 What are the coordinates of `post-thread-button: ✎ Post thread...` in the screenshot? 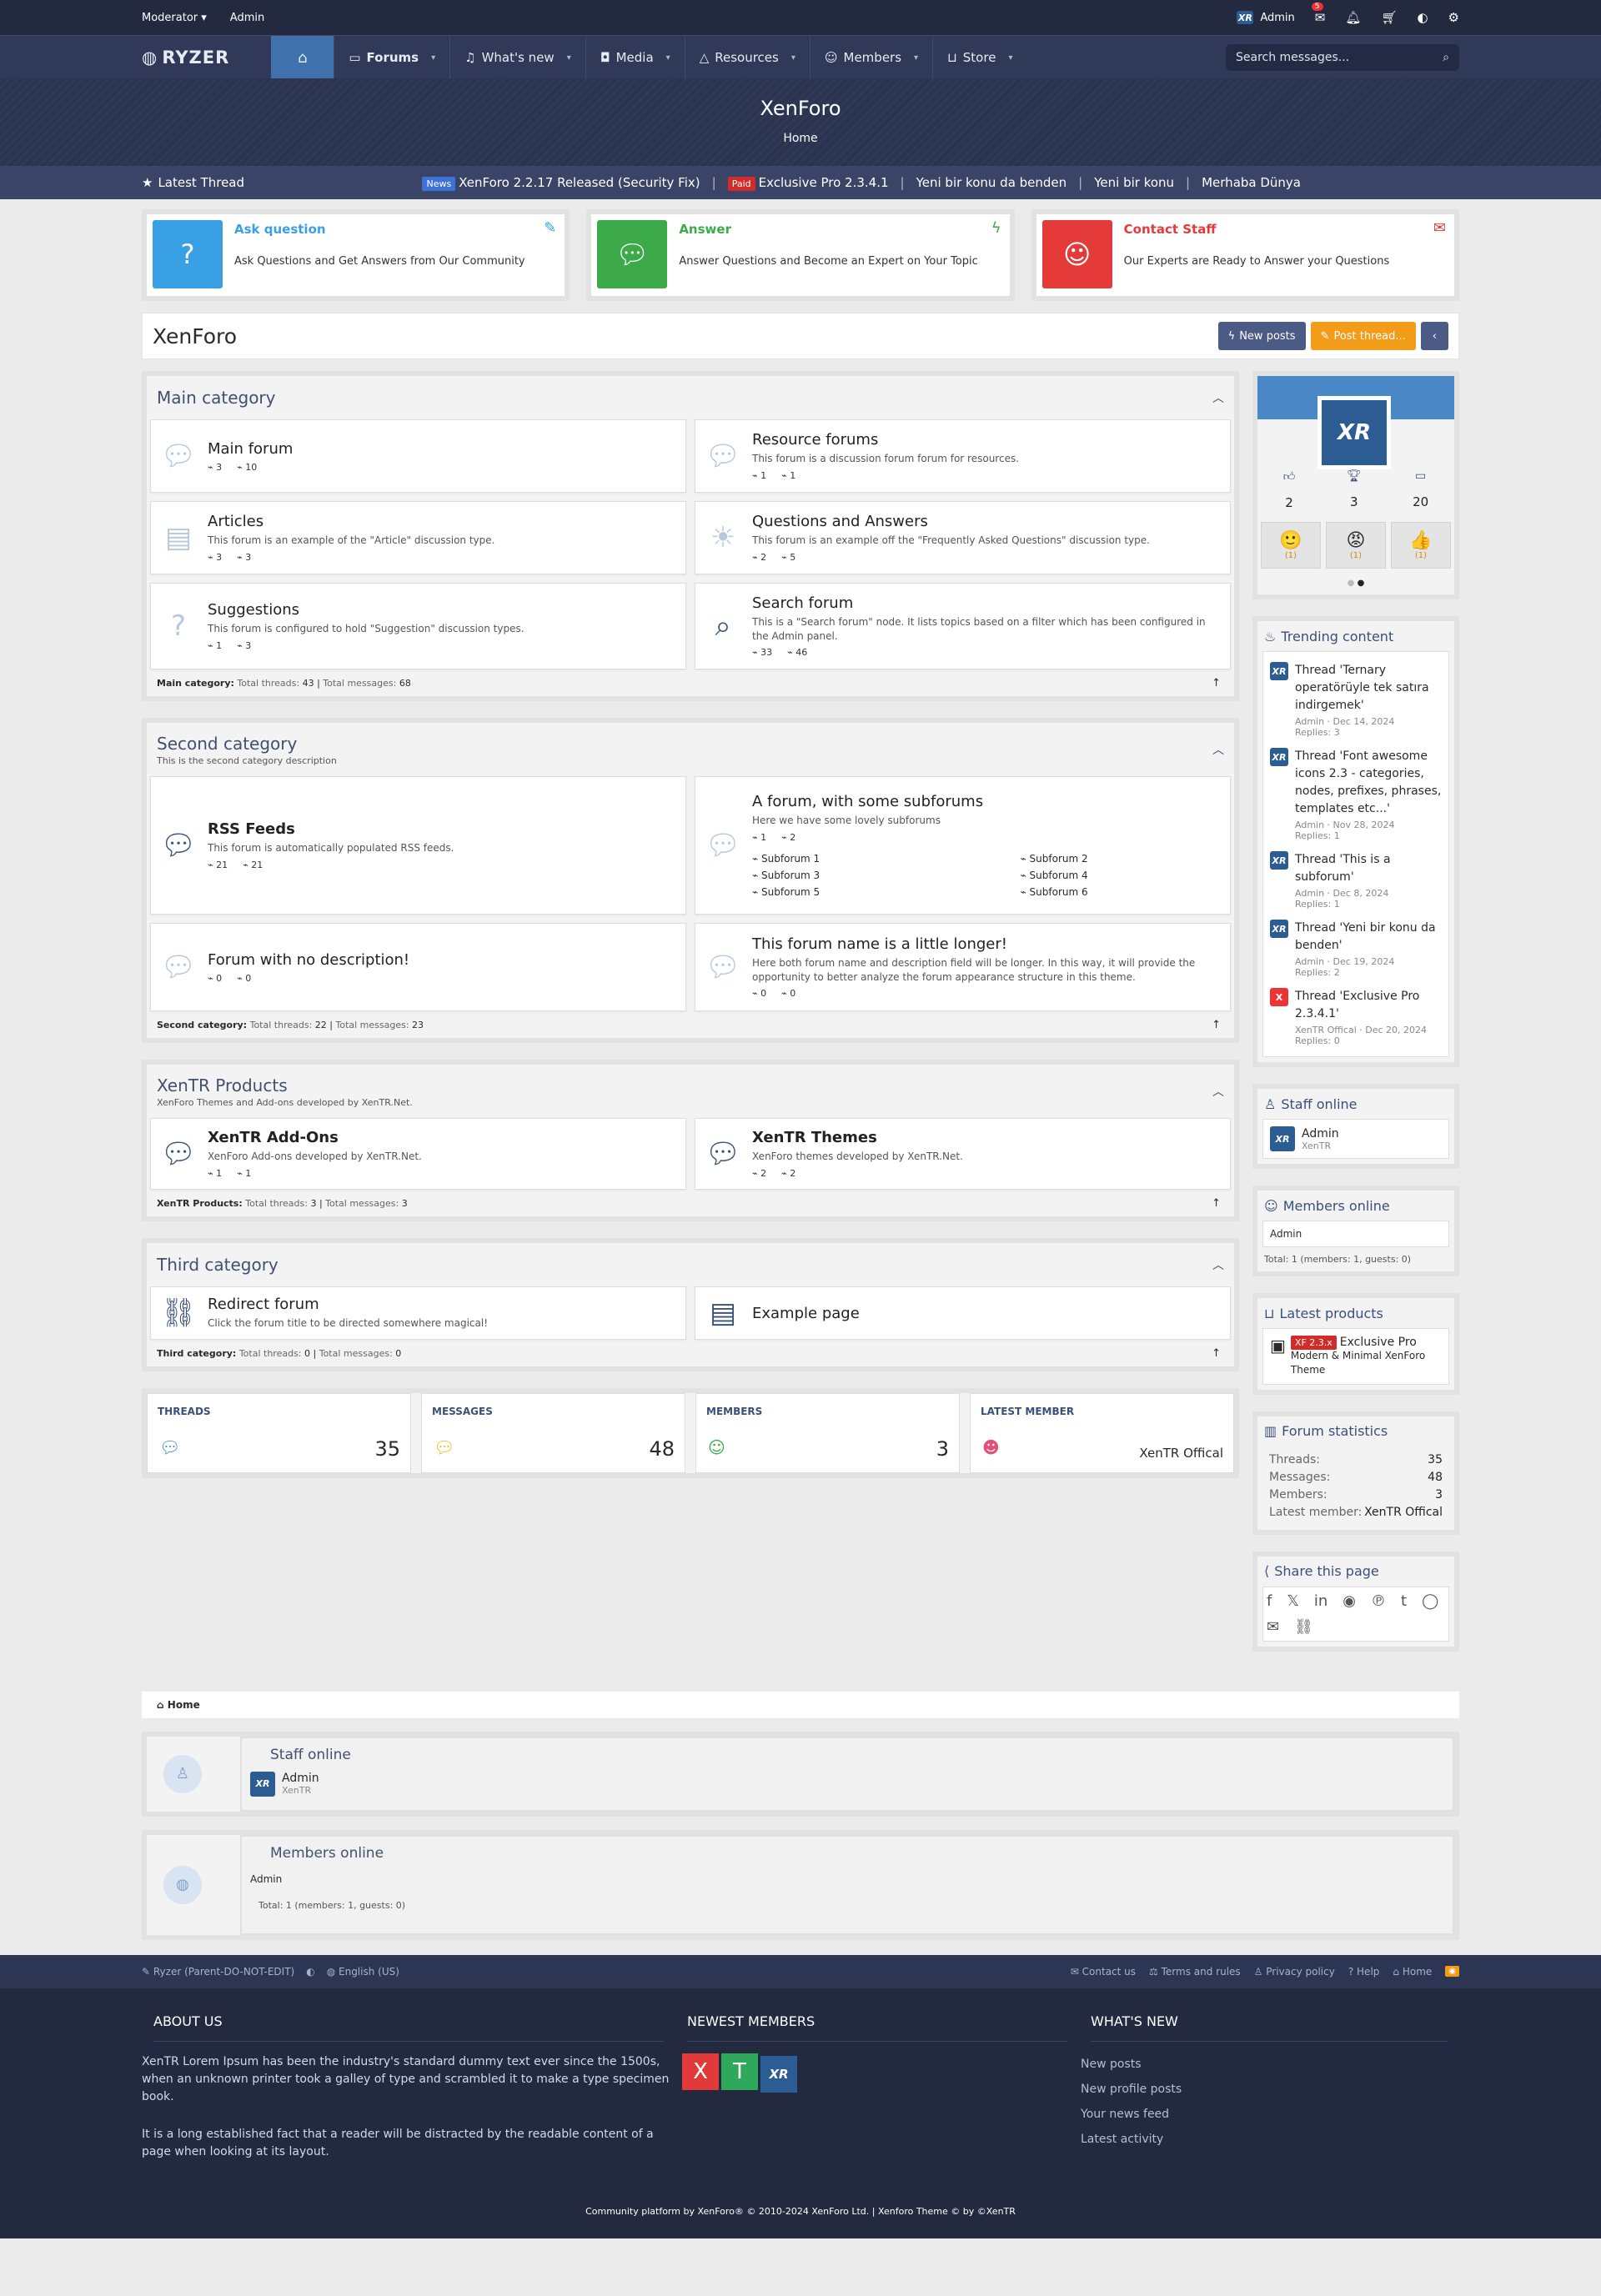 It's located at (1363, 336).